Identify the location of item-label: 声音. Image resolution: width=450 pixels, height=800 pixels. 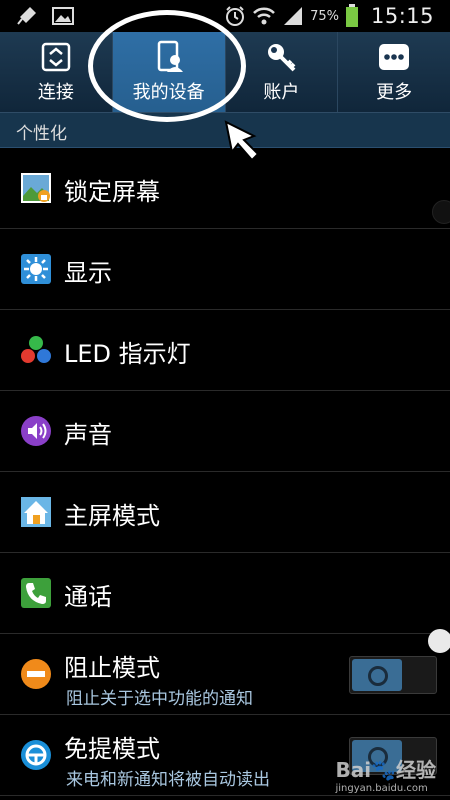
(88, 435).